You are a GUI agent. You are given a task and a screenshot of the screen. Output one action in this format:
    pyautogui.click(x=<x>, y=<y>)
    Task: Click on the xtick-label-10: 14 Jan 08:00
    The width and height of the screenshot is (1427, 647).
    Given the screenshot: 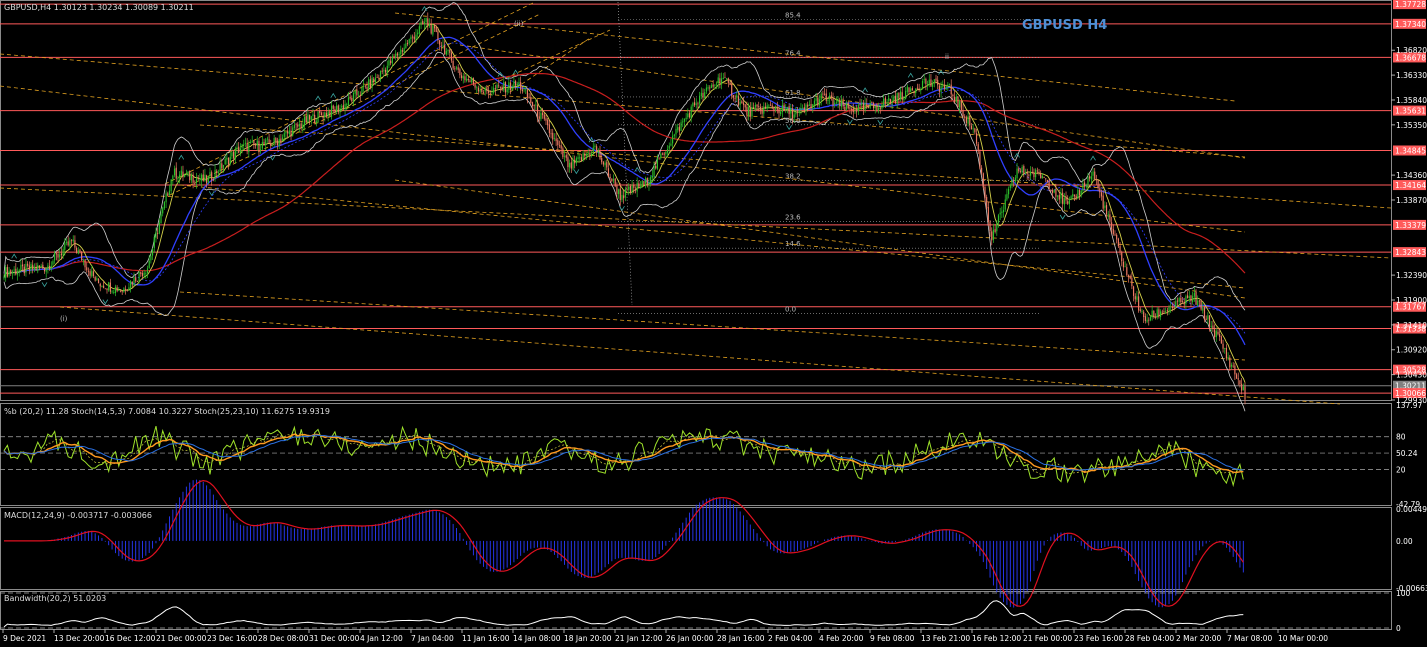 What is the action you would take?
    pyautogui.click(x=537, y=638)
    